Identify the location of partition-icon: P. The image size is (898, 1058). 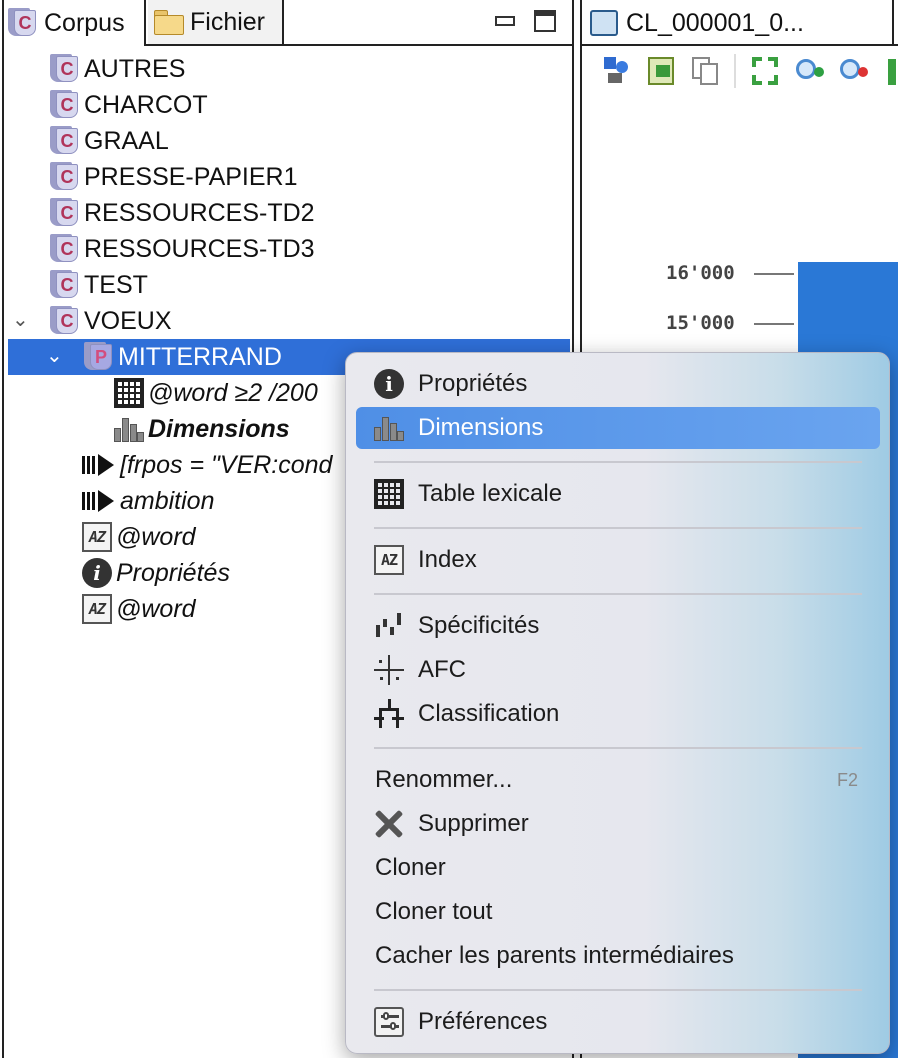
(99, 357).